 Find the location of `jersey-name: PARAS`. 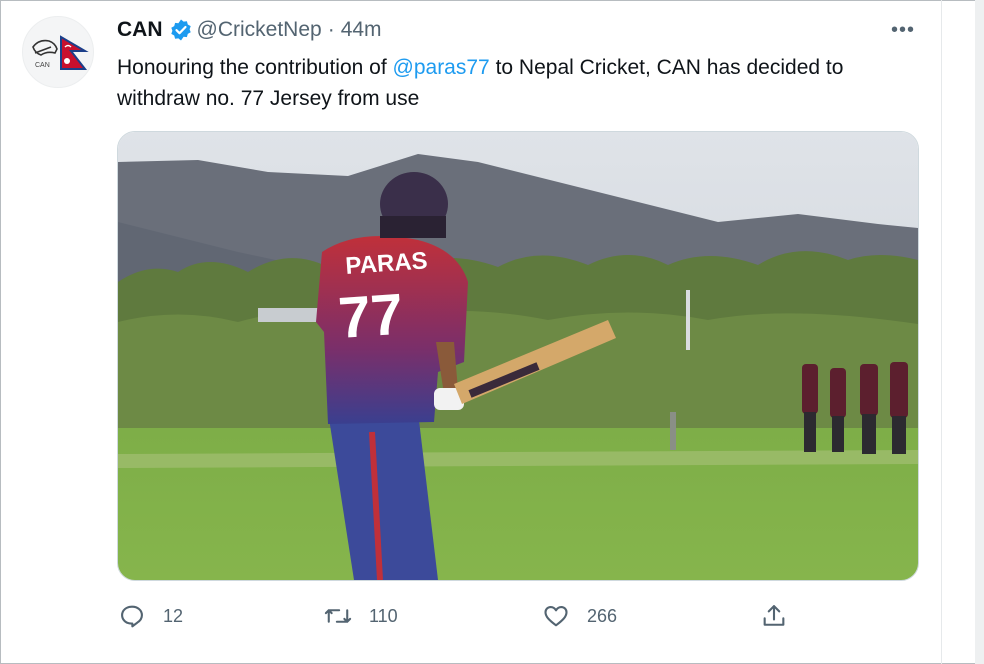

jersey-name: PARAS is located at coordinates (387, 263).